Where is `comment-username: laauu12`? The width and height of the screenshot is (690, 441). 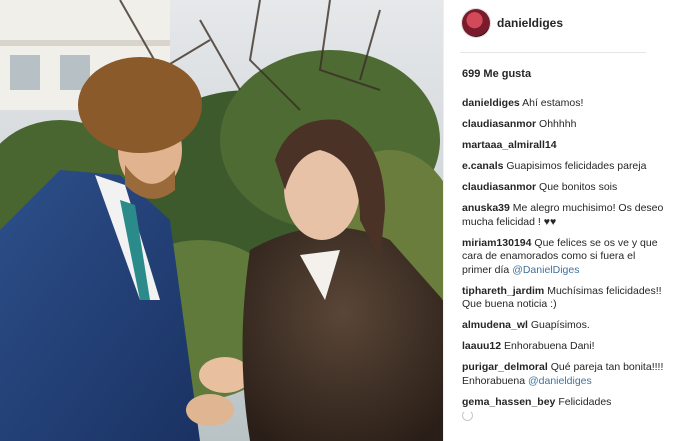
comment-username: laauu12 is located at coordinates (481, 346).